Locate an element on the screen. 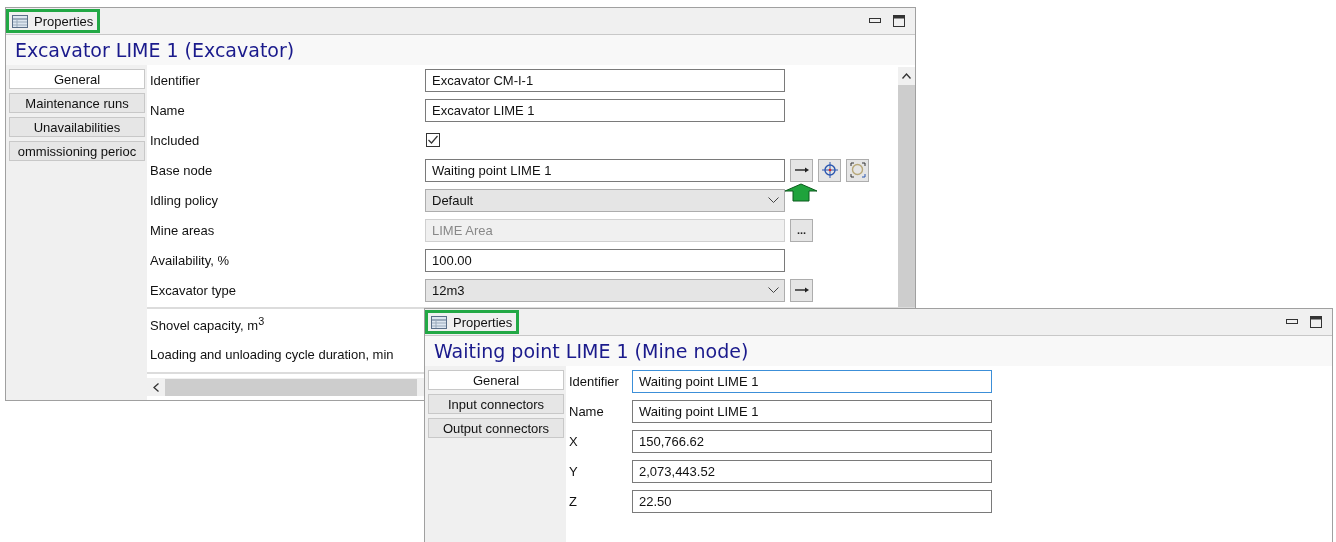 This screenshot has width=1336, height=542. property-label: Y is located at coordinates (573, 471).